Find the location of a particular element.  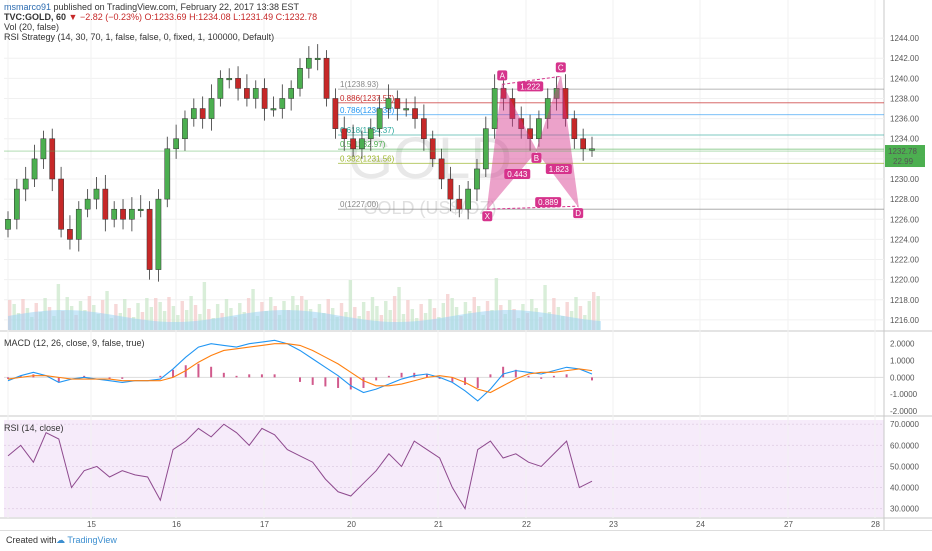

fib-level-label: 0.618(1234.37) is located at coordinates (367, 130).